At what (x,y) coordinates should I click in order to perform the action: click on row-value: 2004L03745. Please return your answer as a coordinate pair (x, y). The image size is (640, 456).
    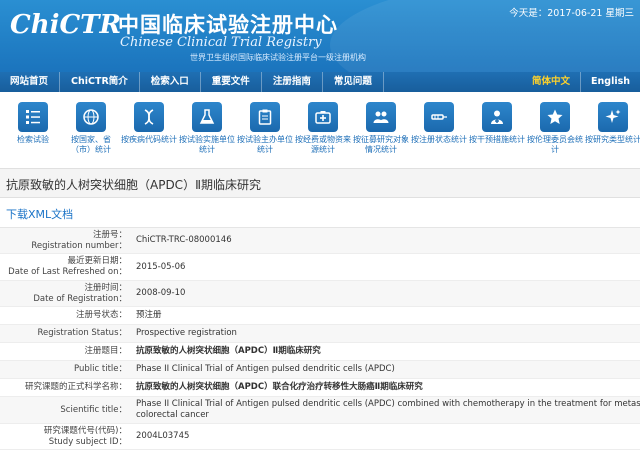
    Looking at the image, I should click on (163, 436).